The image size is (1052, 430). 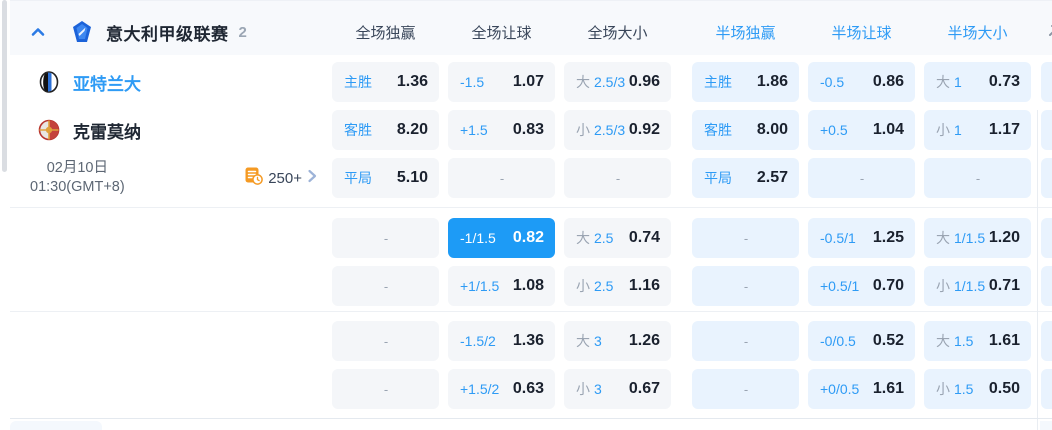 What do you see at coordinates (617, 130) in the screenshot?
I see `odds-cell: 小 2.5/3 0.92` at bounding box center [617, 130].